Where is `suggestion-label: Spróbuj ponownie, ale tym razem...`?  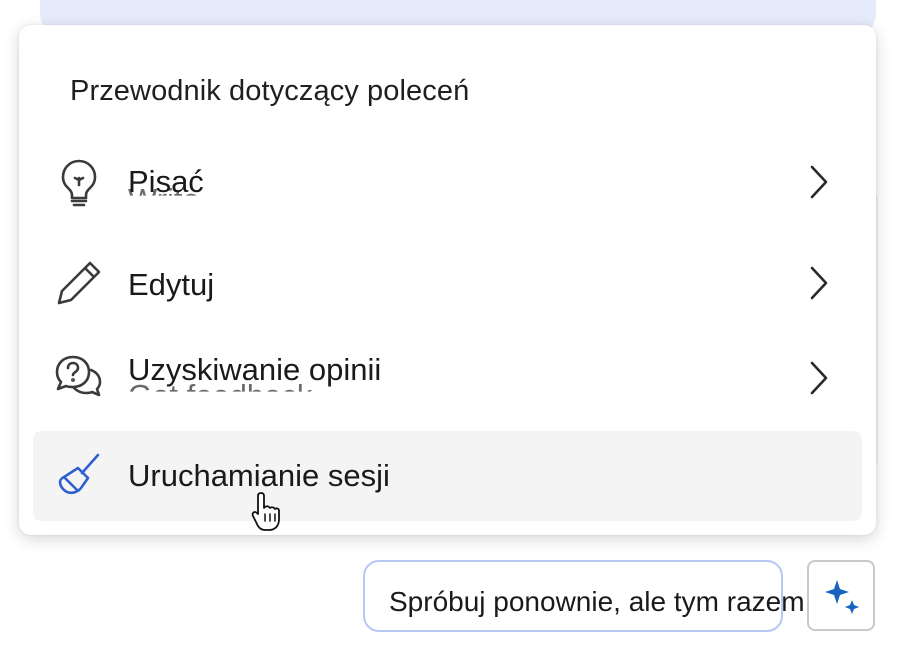 suggestion-label: Spróbuj ponownie, ale tym razem... is located at coordinates (608, 601).